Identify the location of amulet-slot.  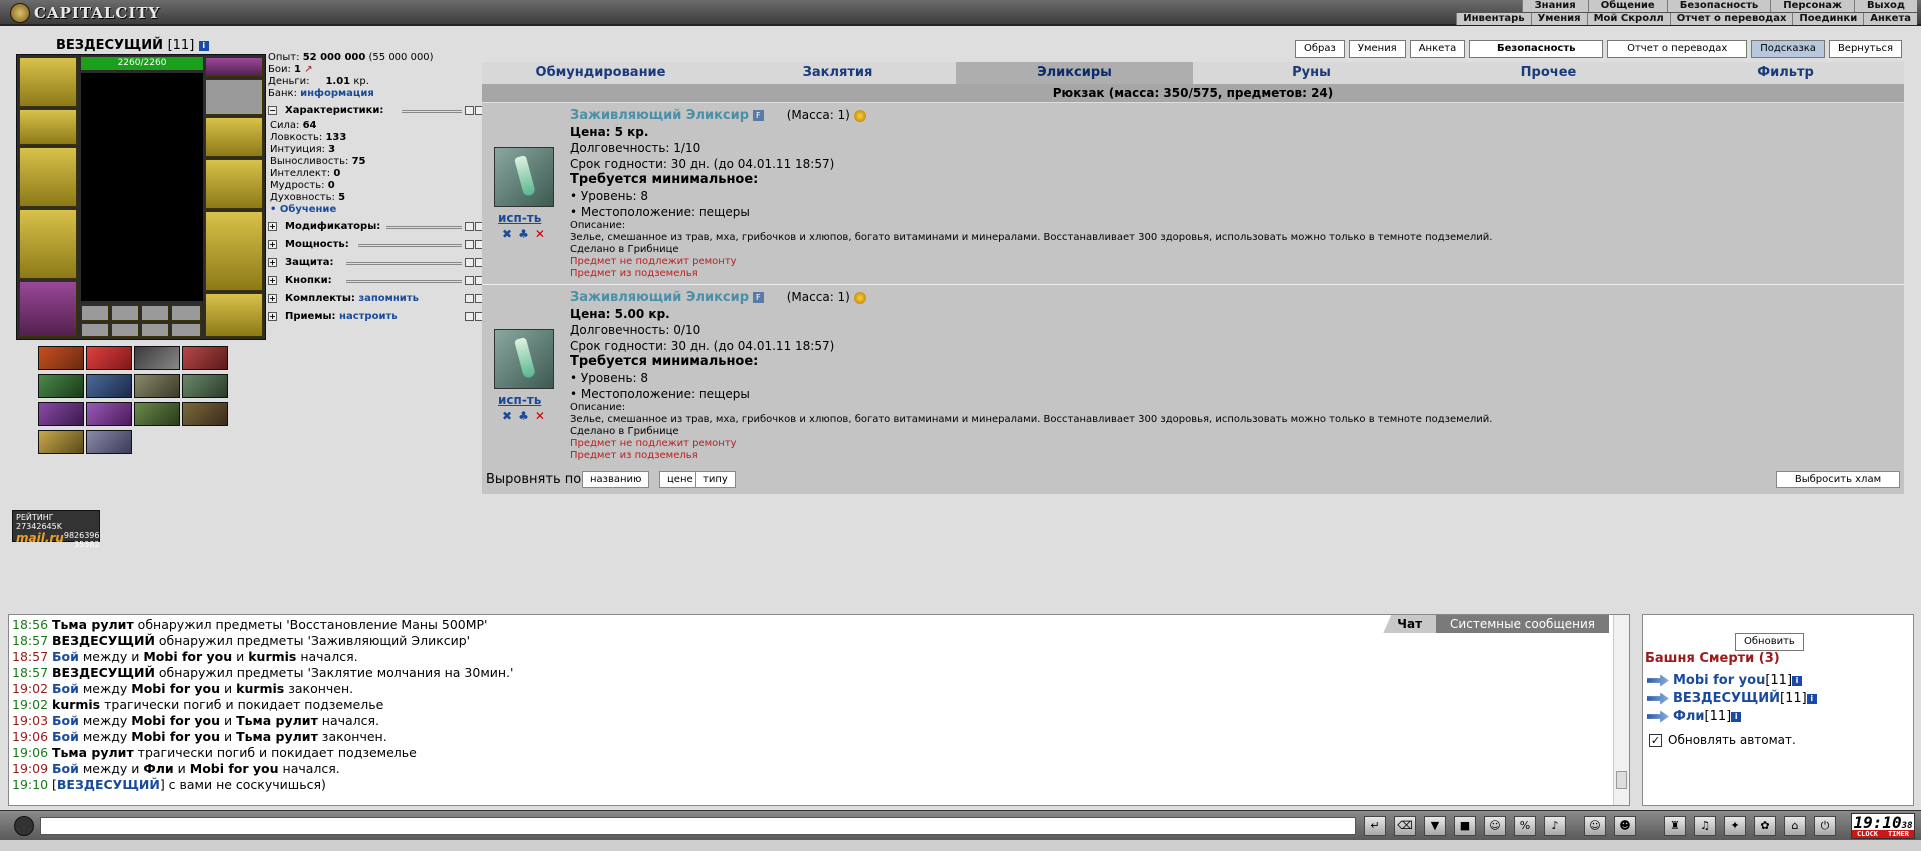
(234, 67).